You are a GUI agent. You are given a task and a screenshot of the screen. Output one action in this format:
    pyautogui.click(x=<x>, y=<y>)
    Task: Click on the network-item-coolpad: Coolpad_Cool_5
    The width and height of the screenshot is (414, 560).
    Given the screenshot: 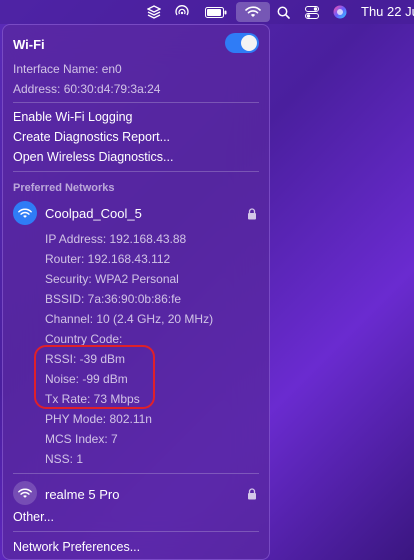 What is the action you would take?
    pyautogui.click(x=93, y=213)
    